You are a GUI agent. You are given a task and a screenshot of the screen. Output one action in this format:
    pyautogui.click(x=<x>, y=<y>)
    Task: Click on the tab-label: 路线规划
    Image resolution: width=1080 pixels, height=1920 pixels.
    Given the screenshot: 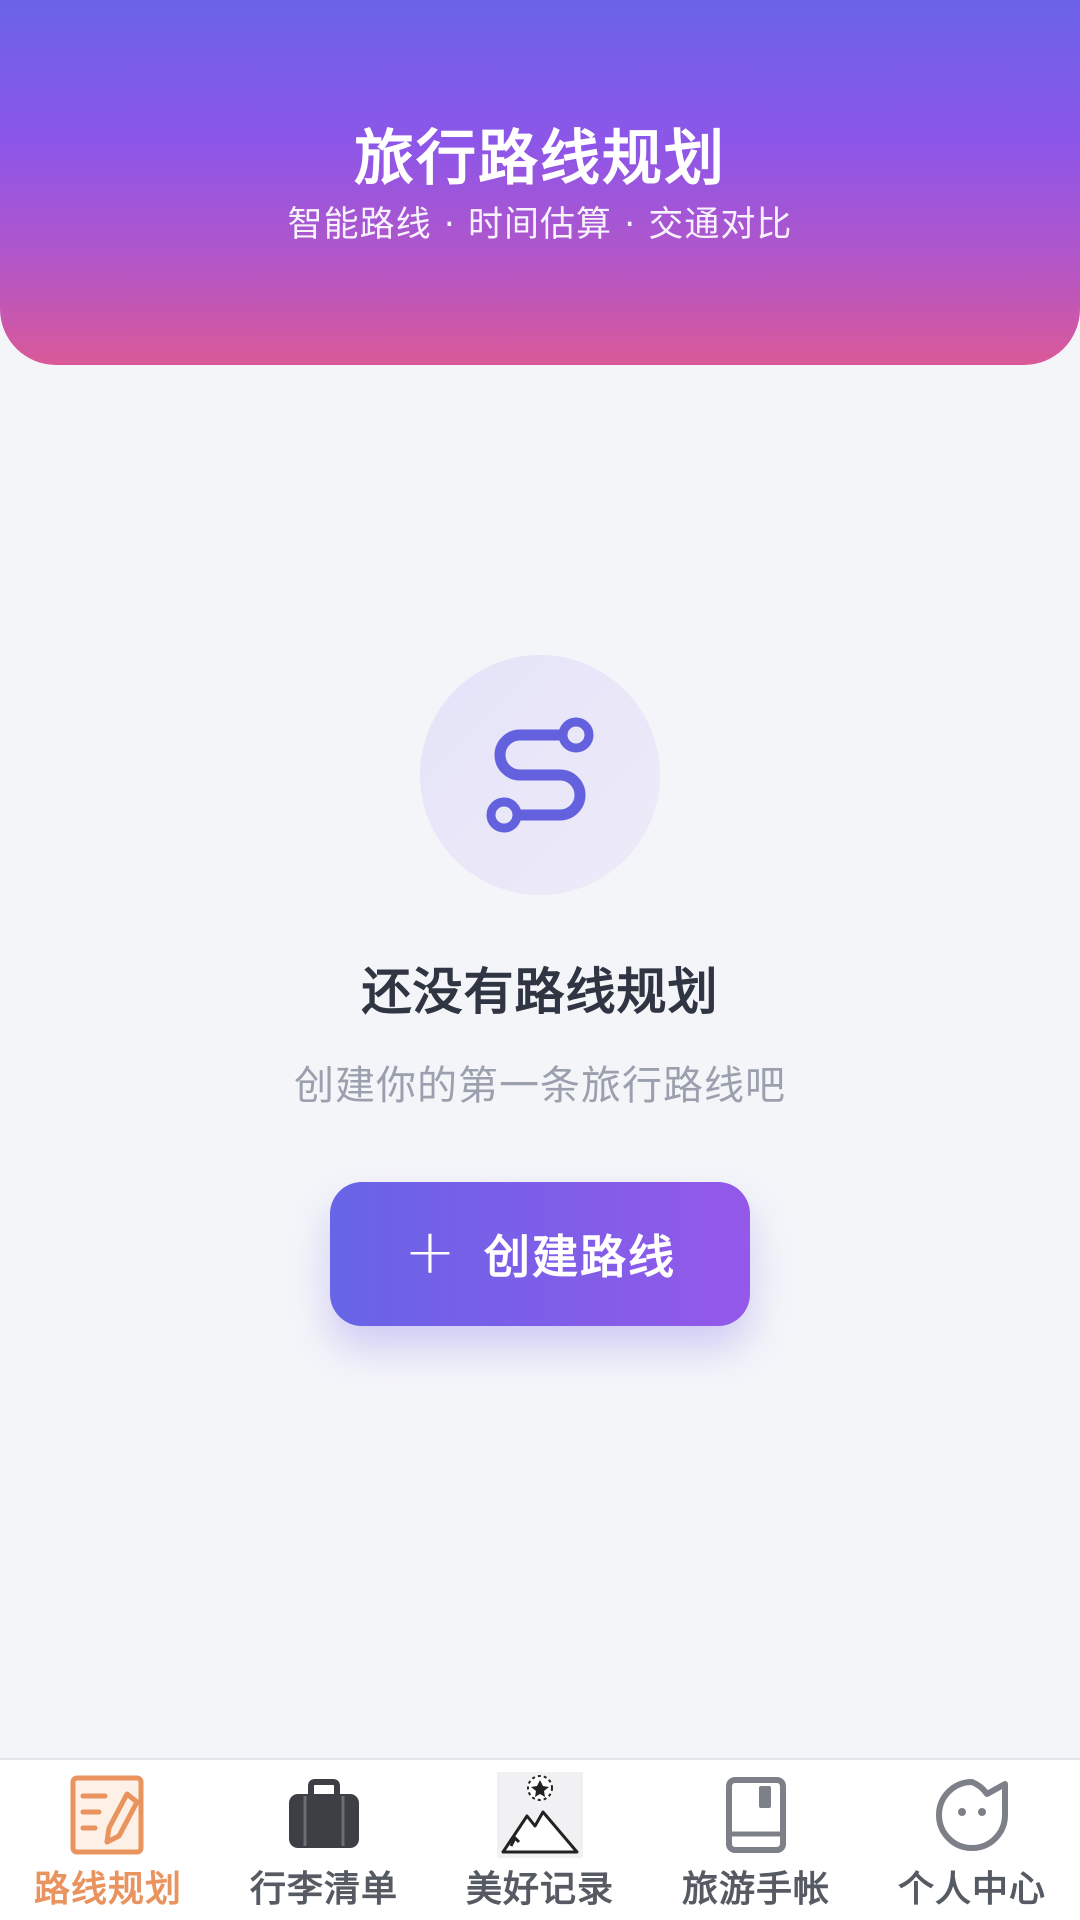 What is the action you would take?
    pyautogui.click(x=107, y=1889)
    